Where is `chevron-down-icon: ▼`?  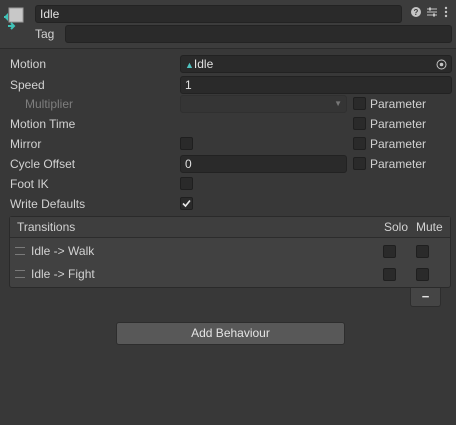 chevron-down-icon: ▼ is located at coordinates (338, 103).